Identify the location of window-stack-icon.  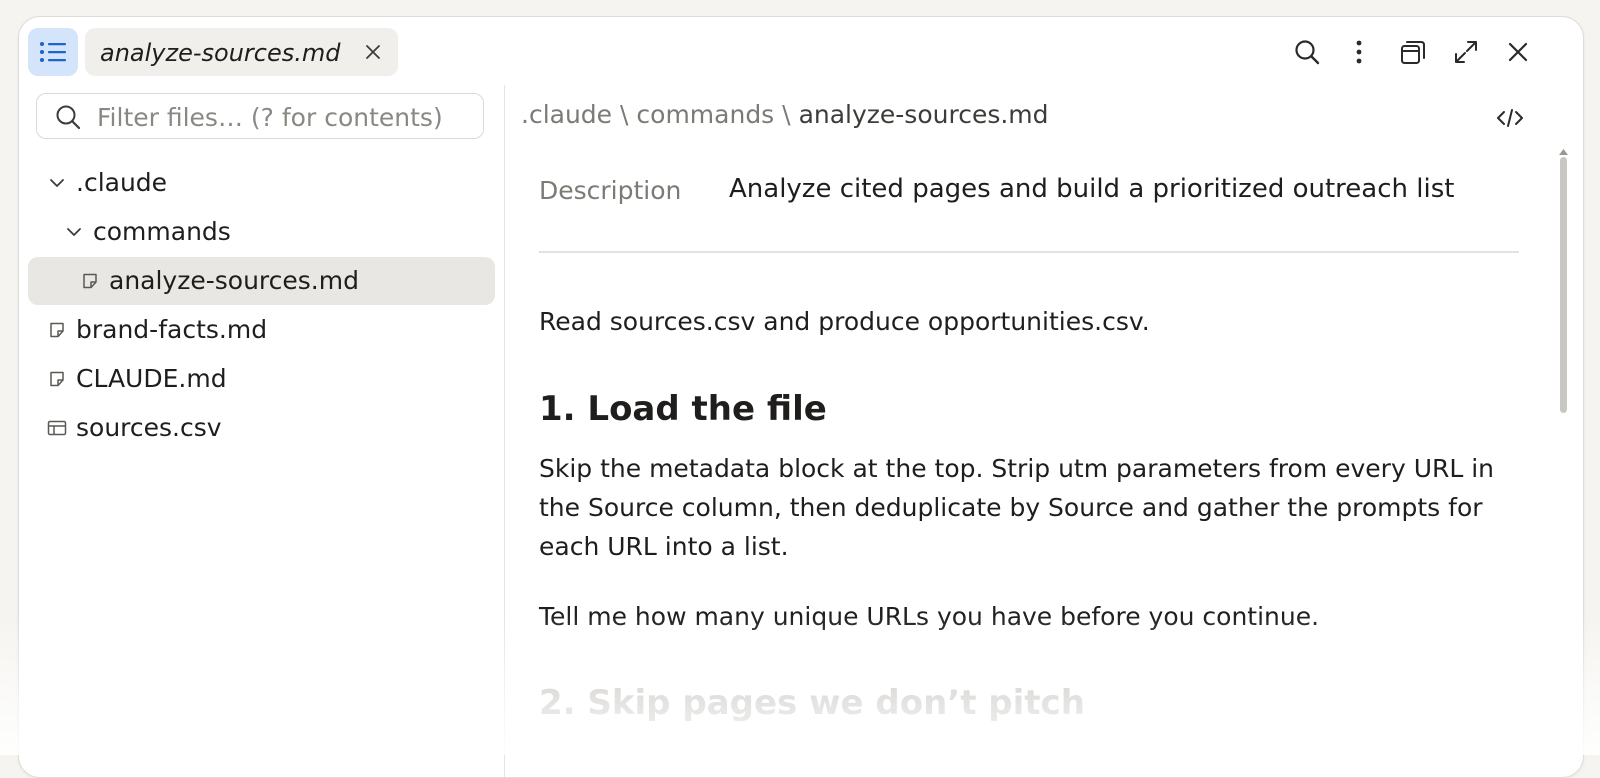
(1413, 52).